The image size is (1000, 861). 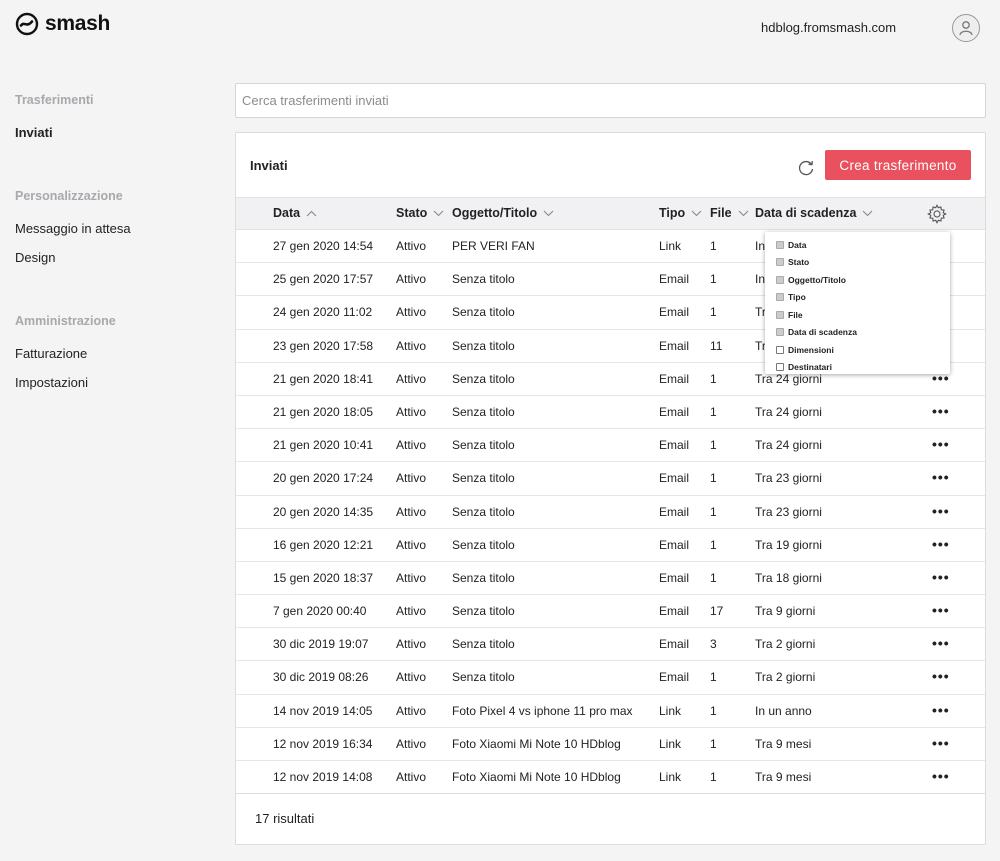 I want to click on column-header-scadenza: Data di scadenza, so click(x=814, y=213).